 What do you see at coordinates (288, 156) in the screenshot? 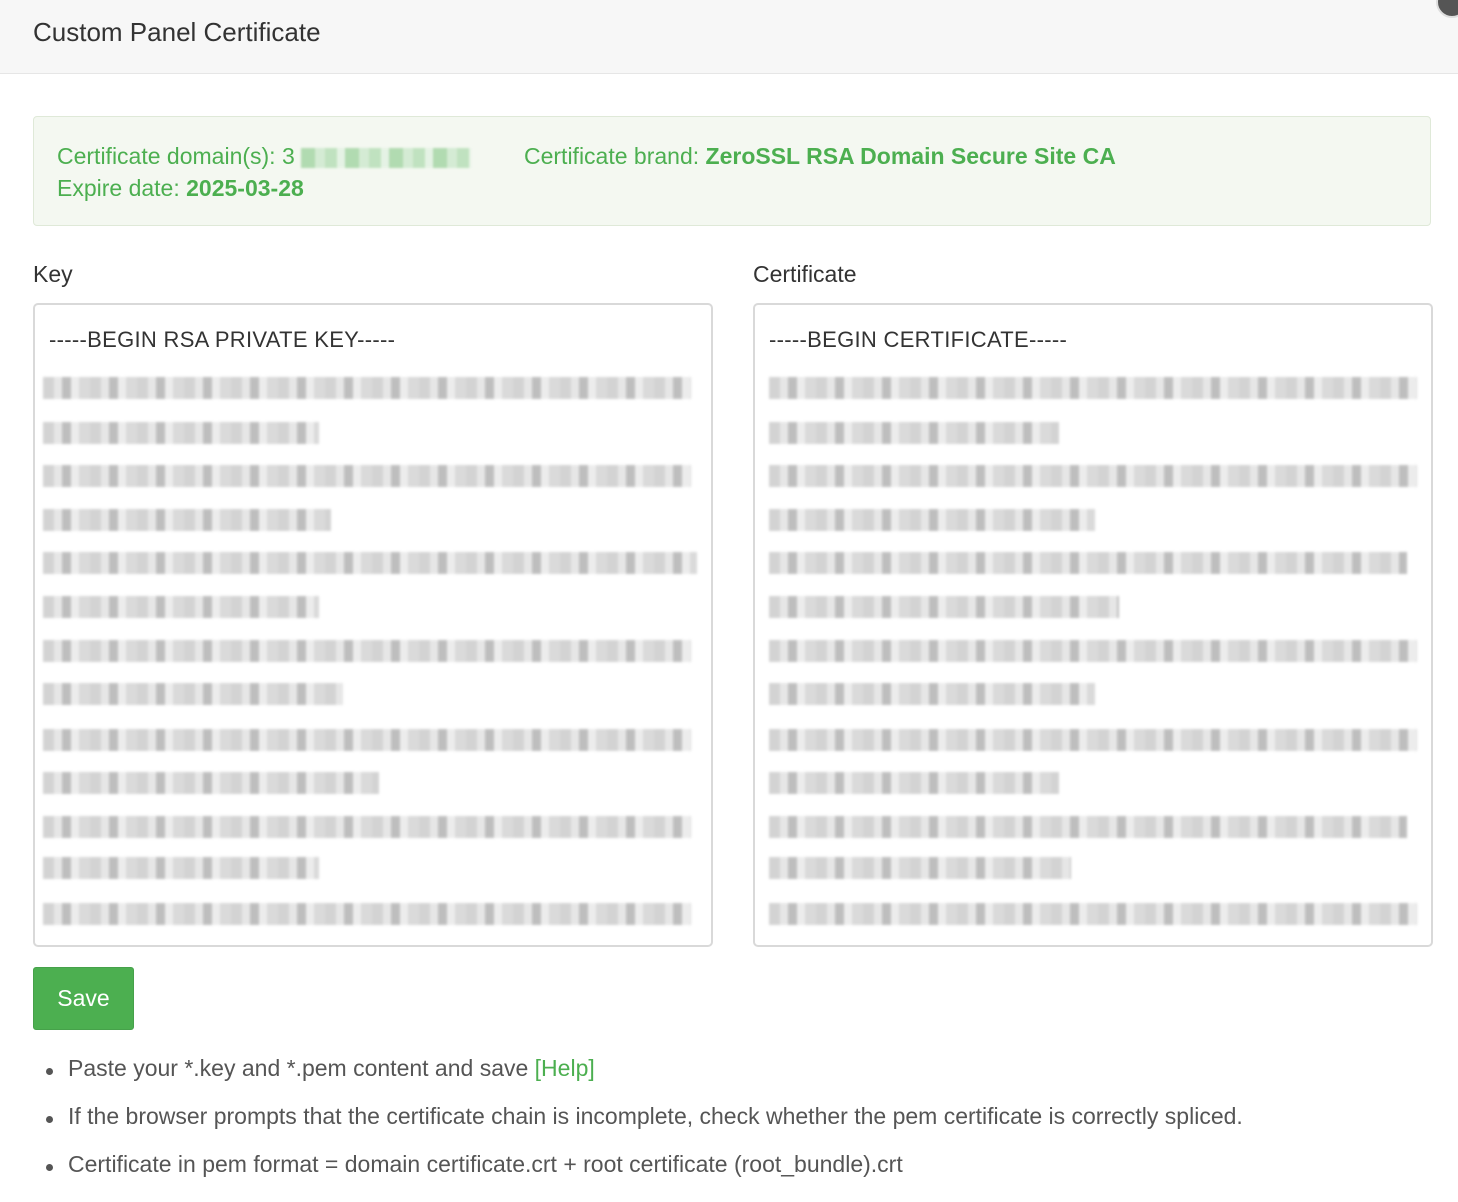
I see `certificate-domain-prefix: 3` at bounding box center [288, 156].